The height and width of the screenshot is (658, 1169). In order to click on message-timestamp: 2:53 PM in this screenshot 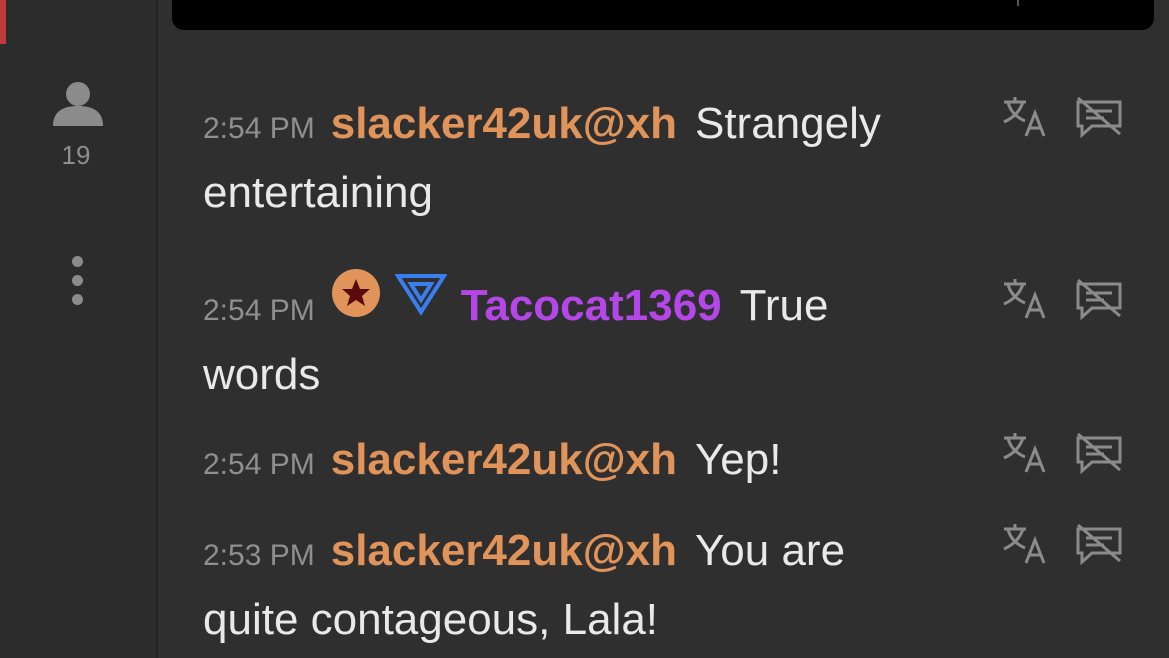, I will do `click(259, 555)`.